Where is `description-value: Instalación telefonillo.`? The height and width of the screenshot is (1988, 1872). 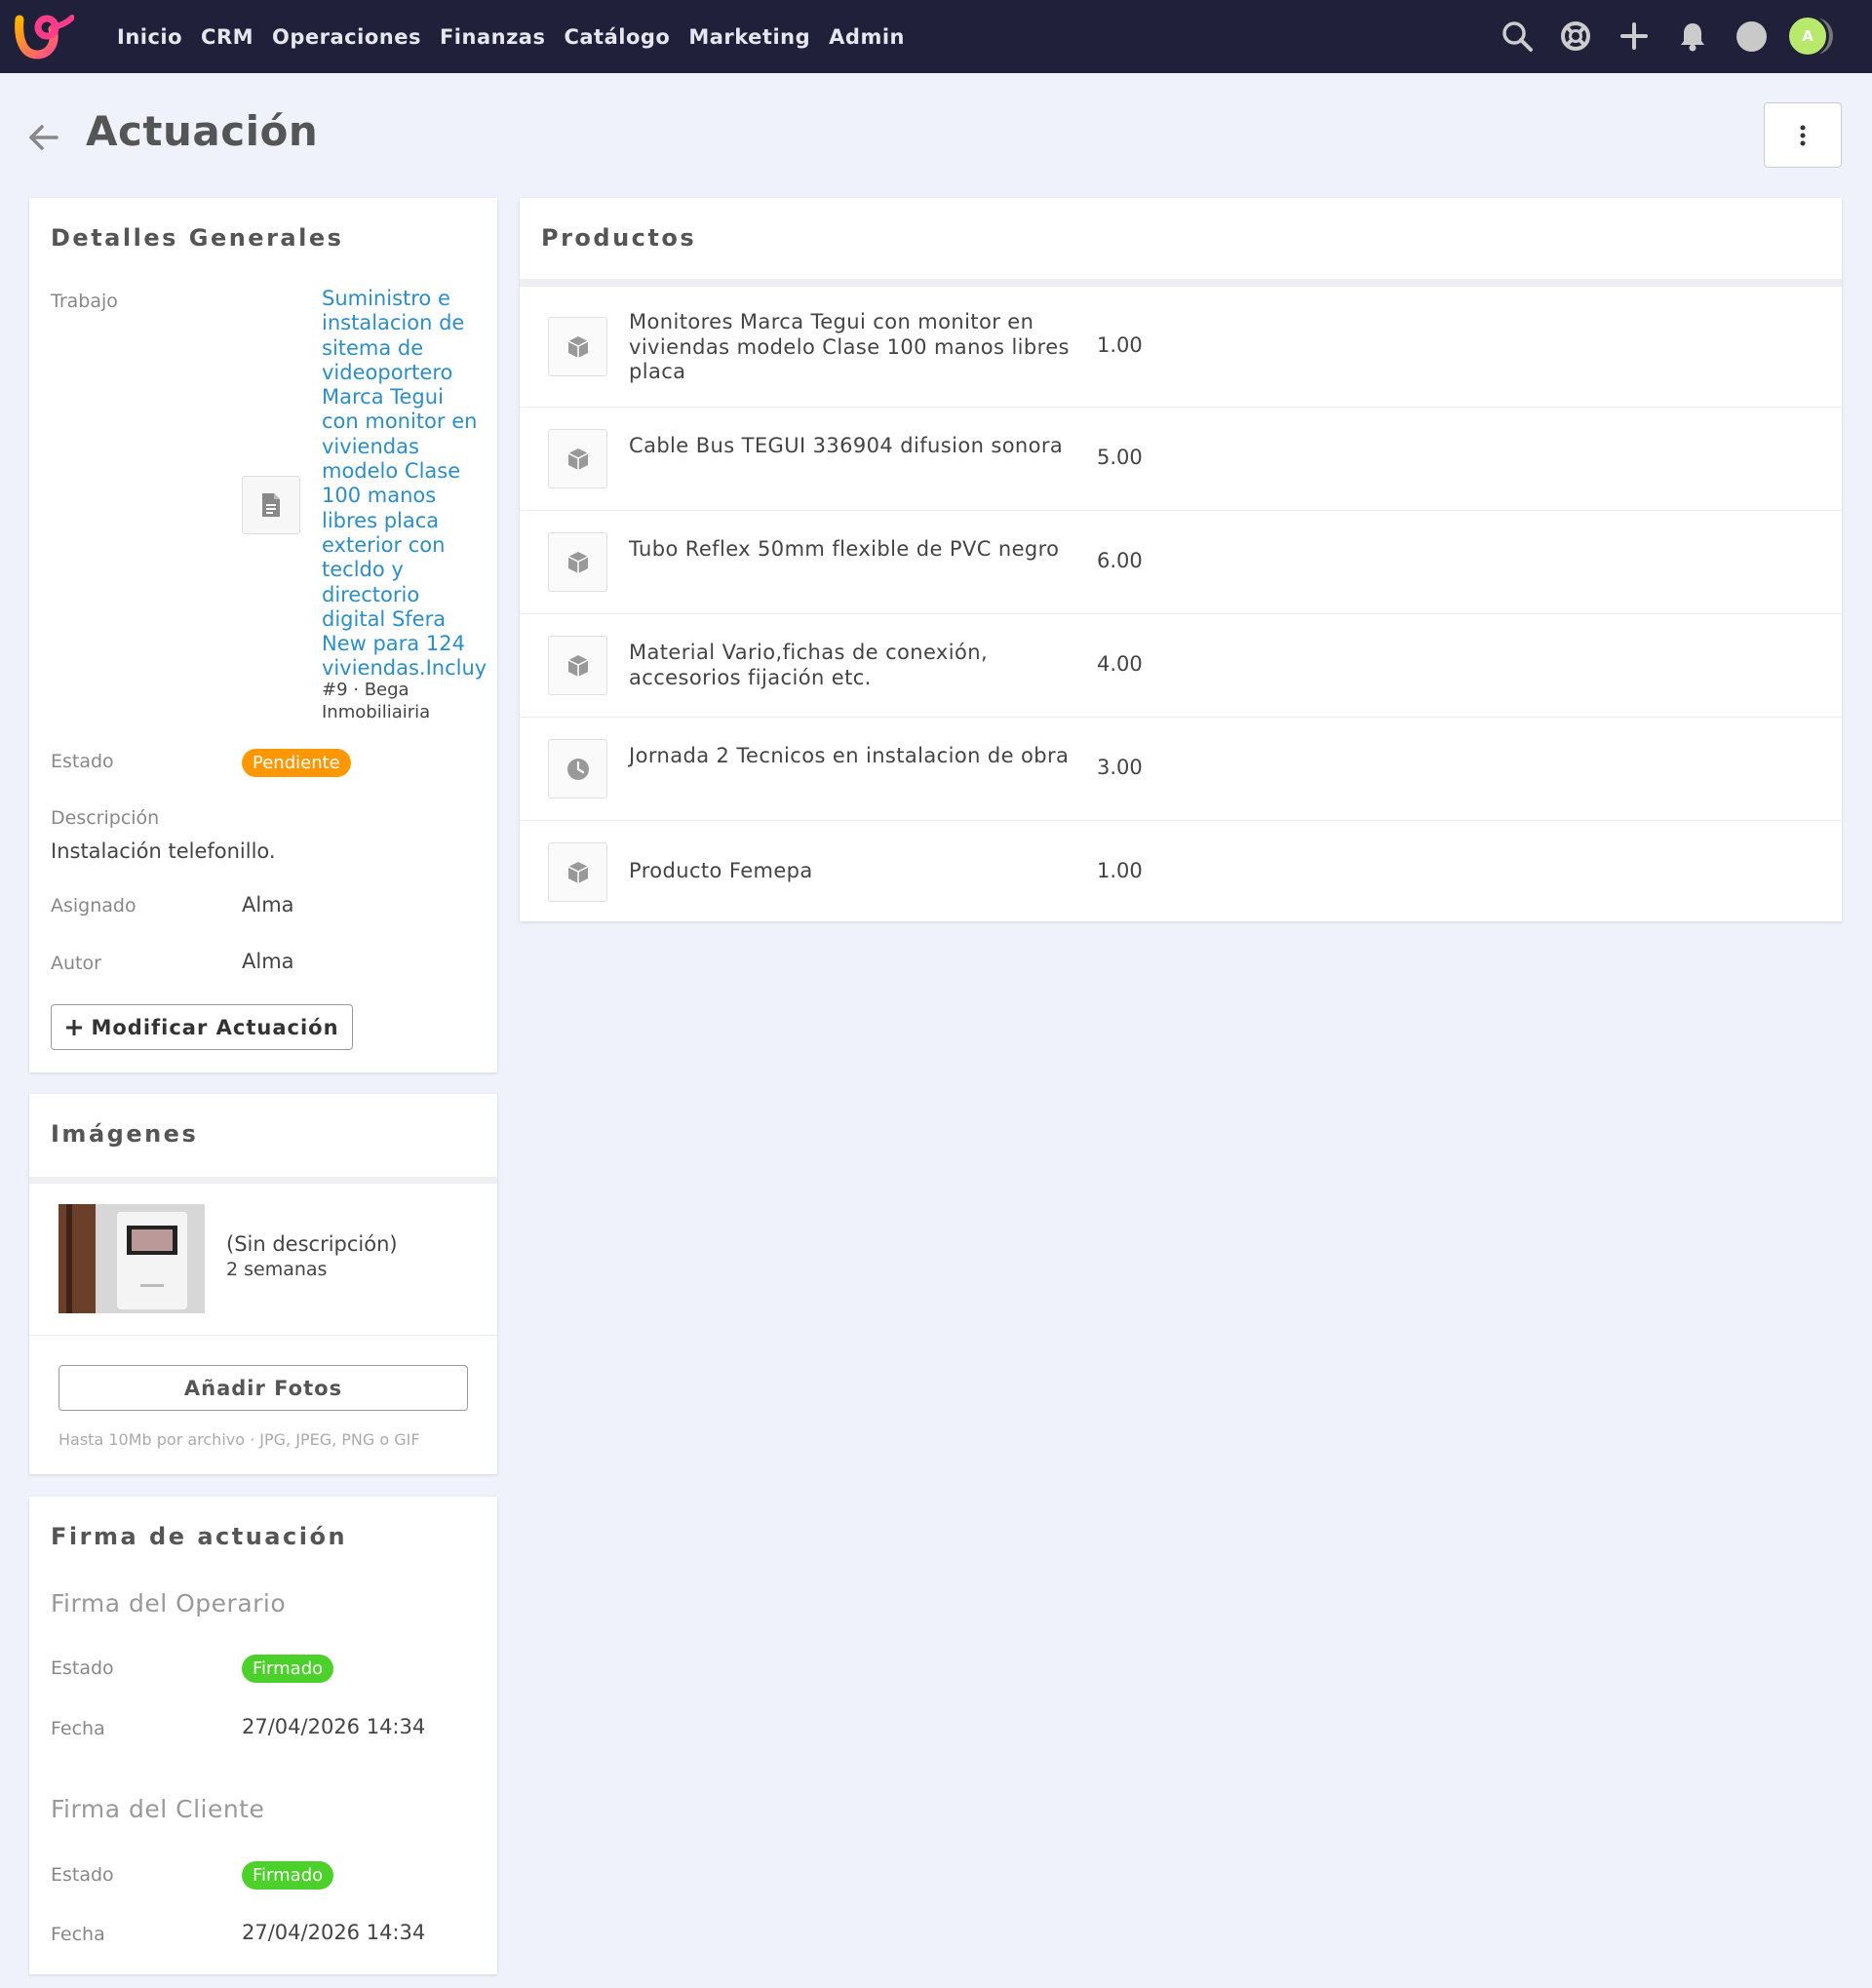
description-value: Instalación telefonillo. is located at coordinates (163, 851).